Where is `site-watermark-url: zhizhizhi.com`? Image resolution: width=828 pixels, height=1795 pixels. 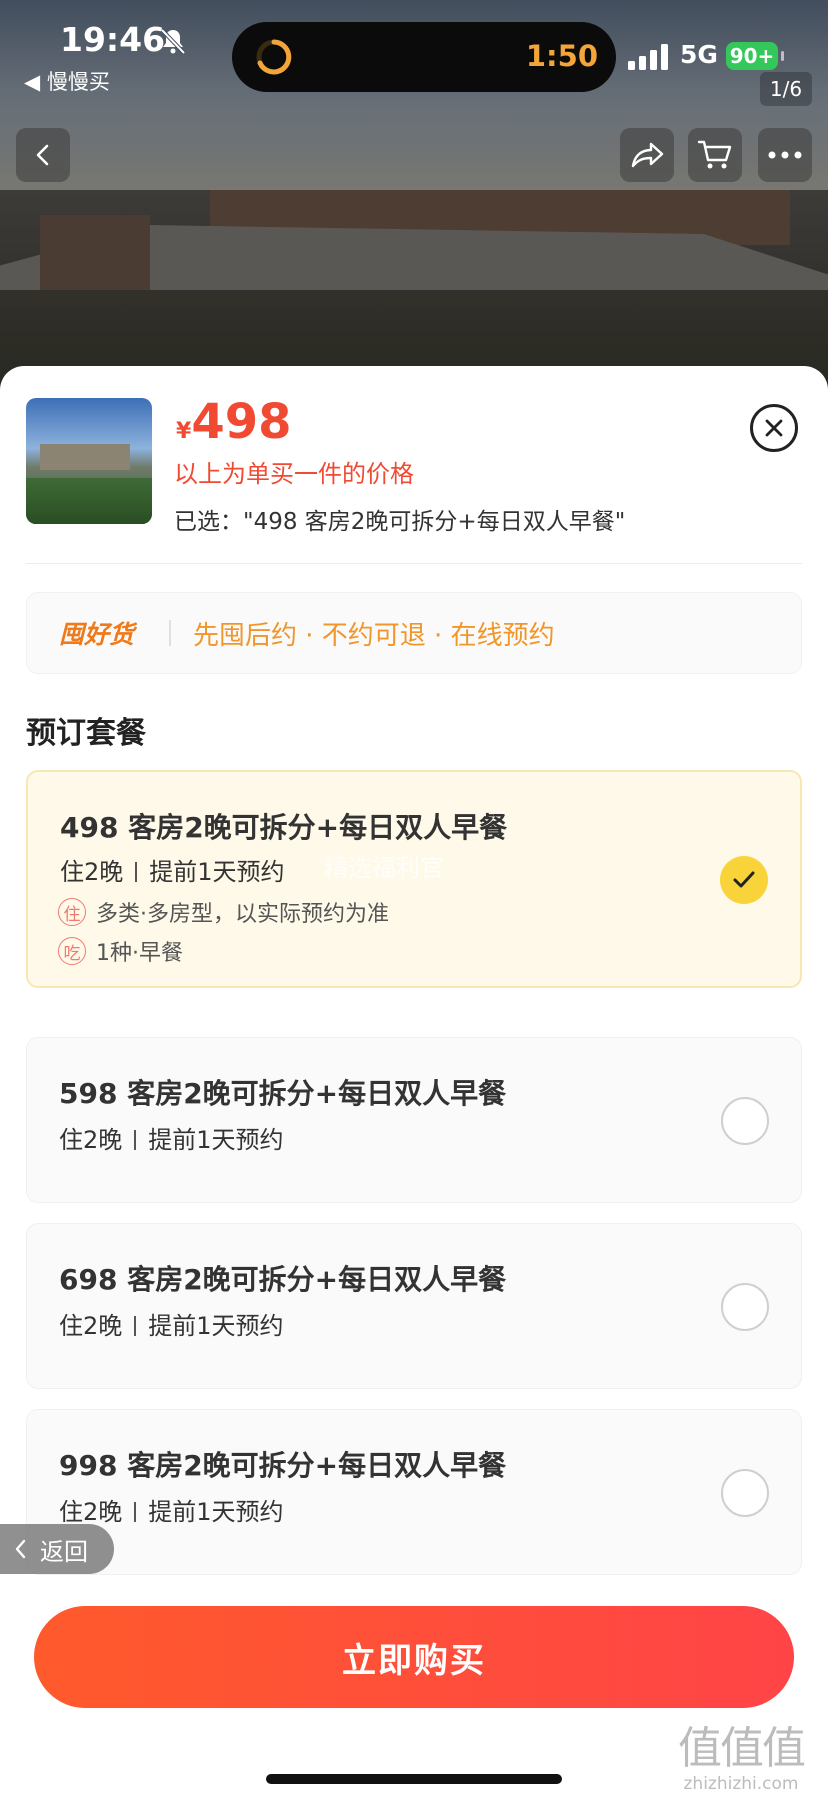
site-watermark-url: zhizhizhi.com is located at coordinates (741, 1784).